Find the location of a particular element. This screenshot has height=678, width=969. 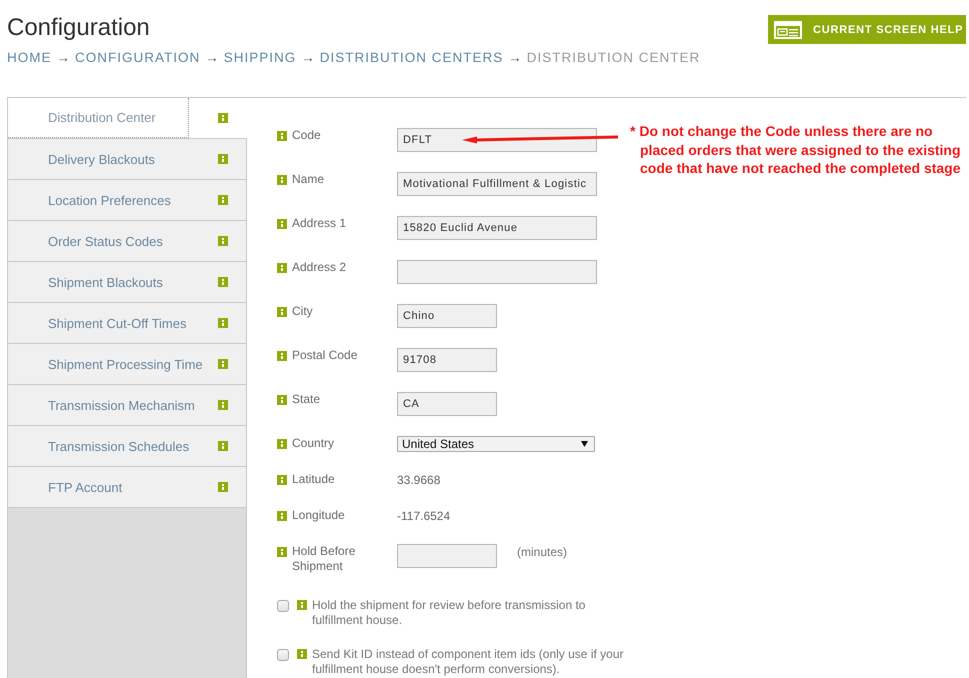

sidebar-tab: Shipment Processing Time is located at coordinates (127, 363).